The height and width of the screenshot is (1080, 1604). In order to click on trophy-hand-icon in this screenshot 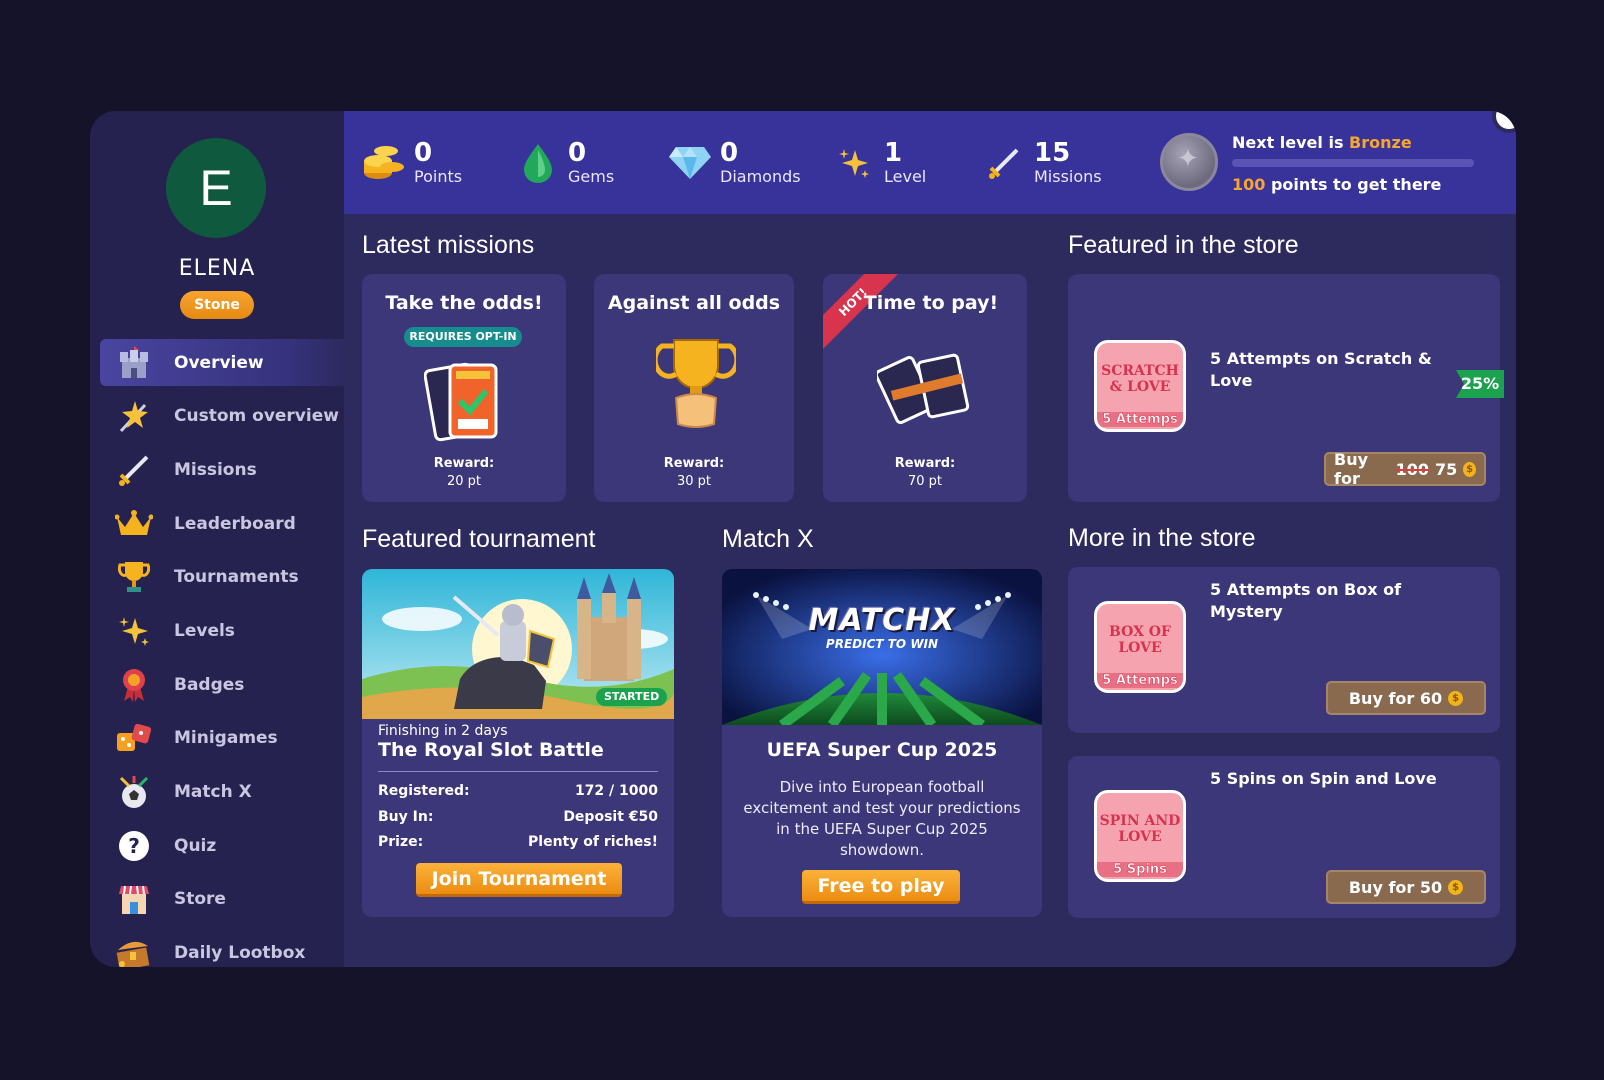, I will do `click(696, 382)`.